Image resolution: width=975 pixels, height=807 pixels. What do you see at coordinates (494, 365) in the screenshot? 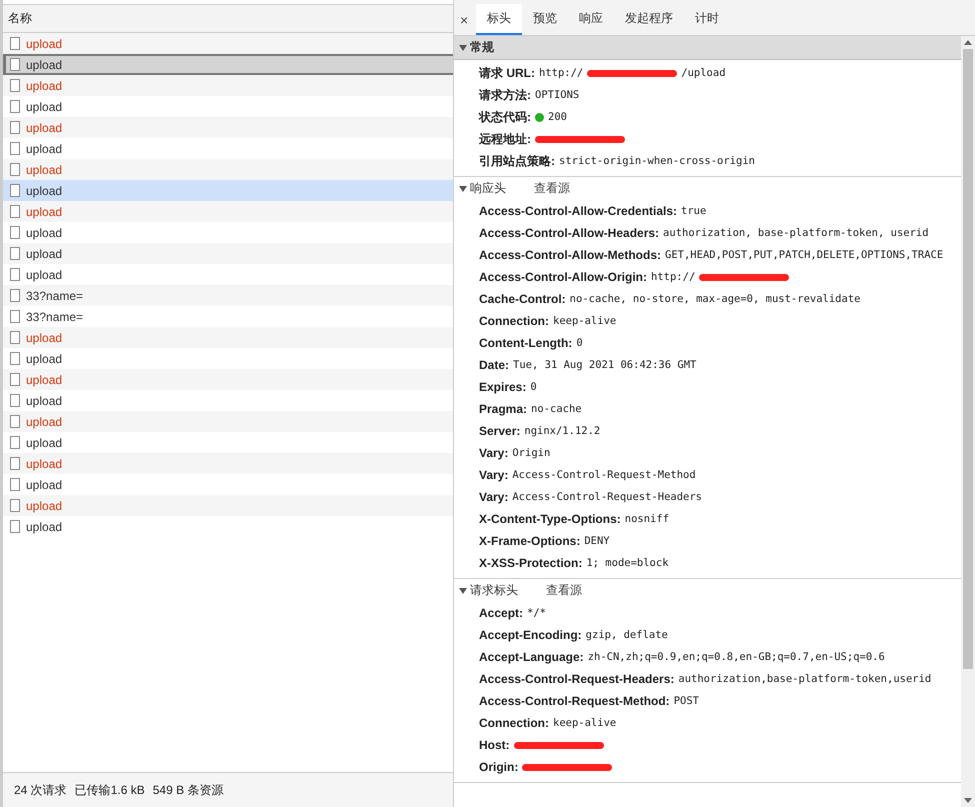
I see `header-name: Date:` at bounding box center [494, 365].